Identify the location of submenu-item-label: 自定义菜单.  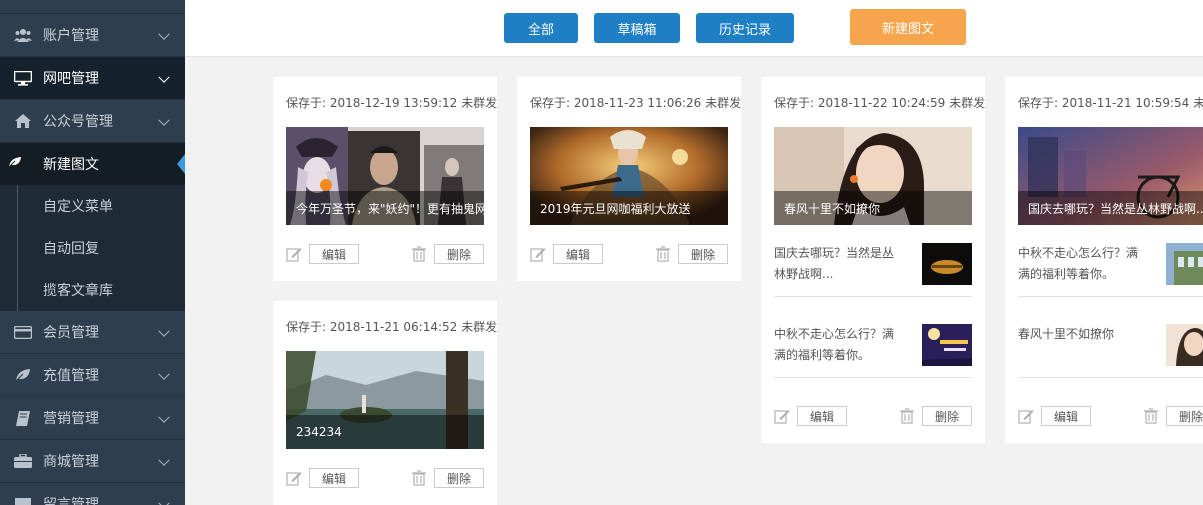
(78, 207).